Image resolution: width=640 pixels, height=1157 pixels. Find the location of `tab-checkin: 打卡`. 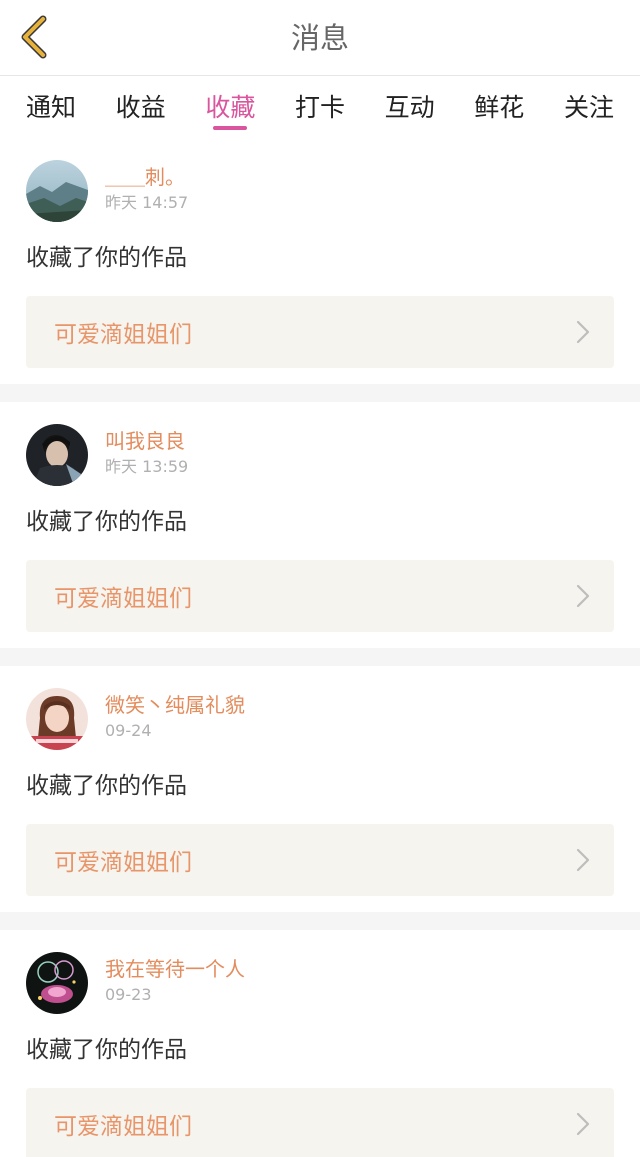

tab-checkin: 打卡 is located at coordinates (320, 107).